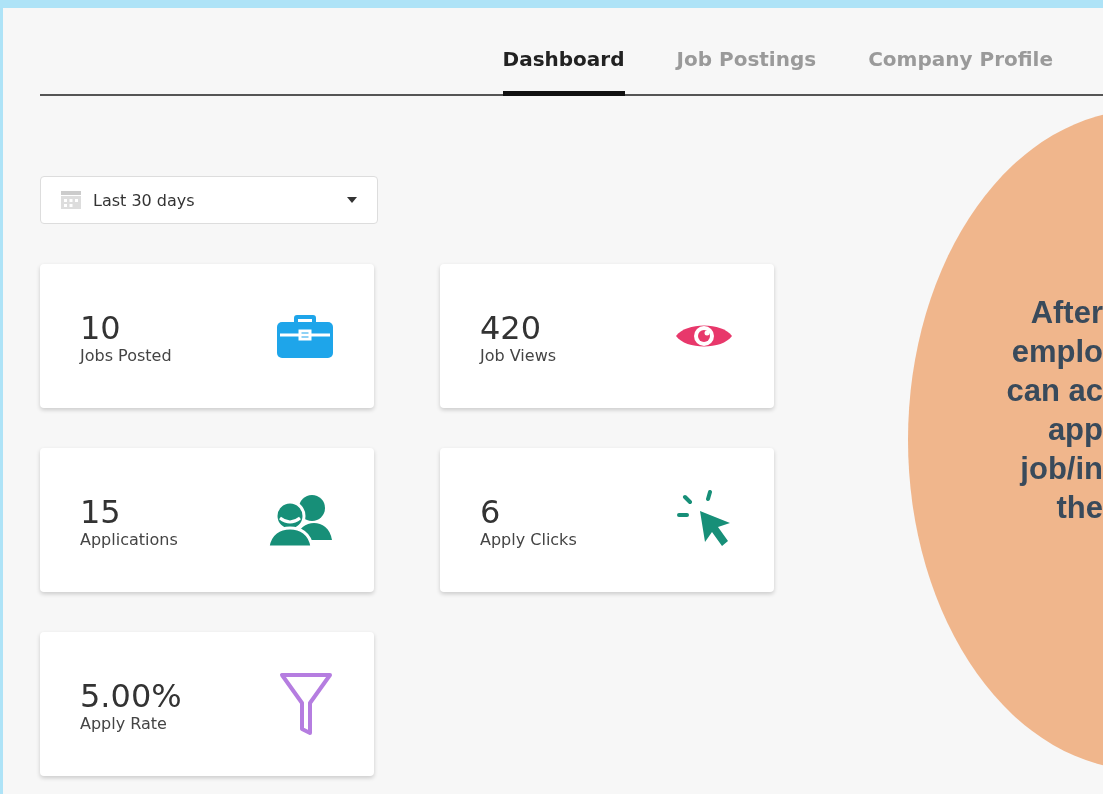 Image resolution: width=1103 pixels, height=794 pixels. I want to click on calendar-icon, so click(71, 200).